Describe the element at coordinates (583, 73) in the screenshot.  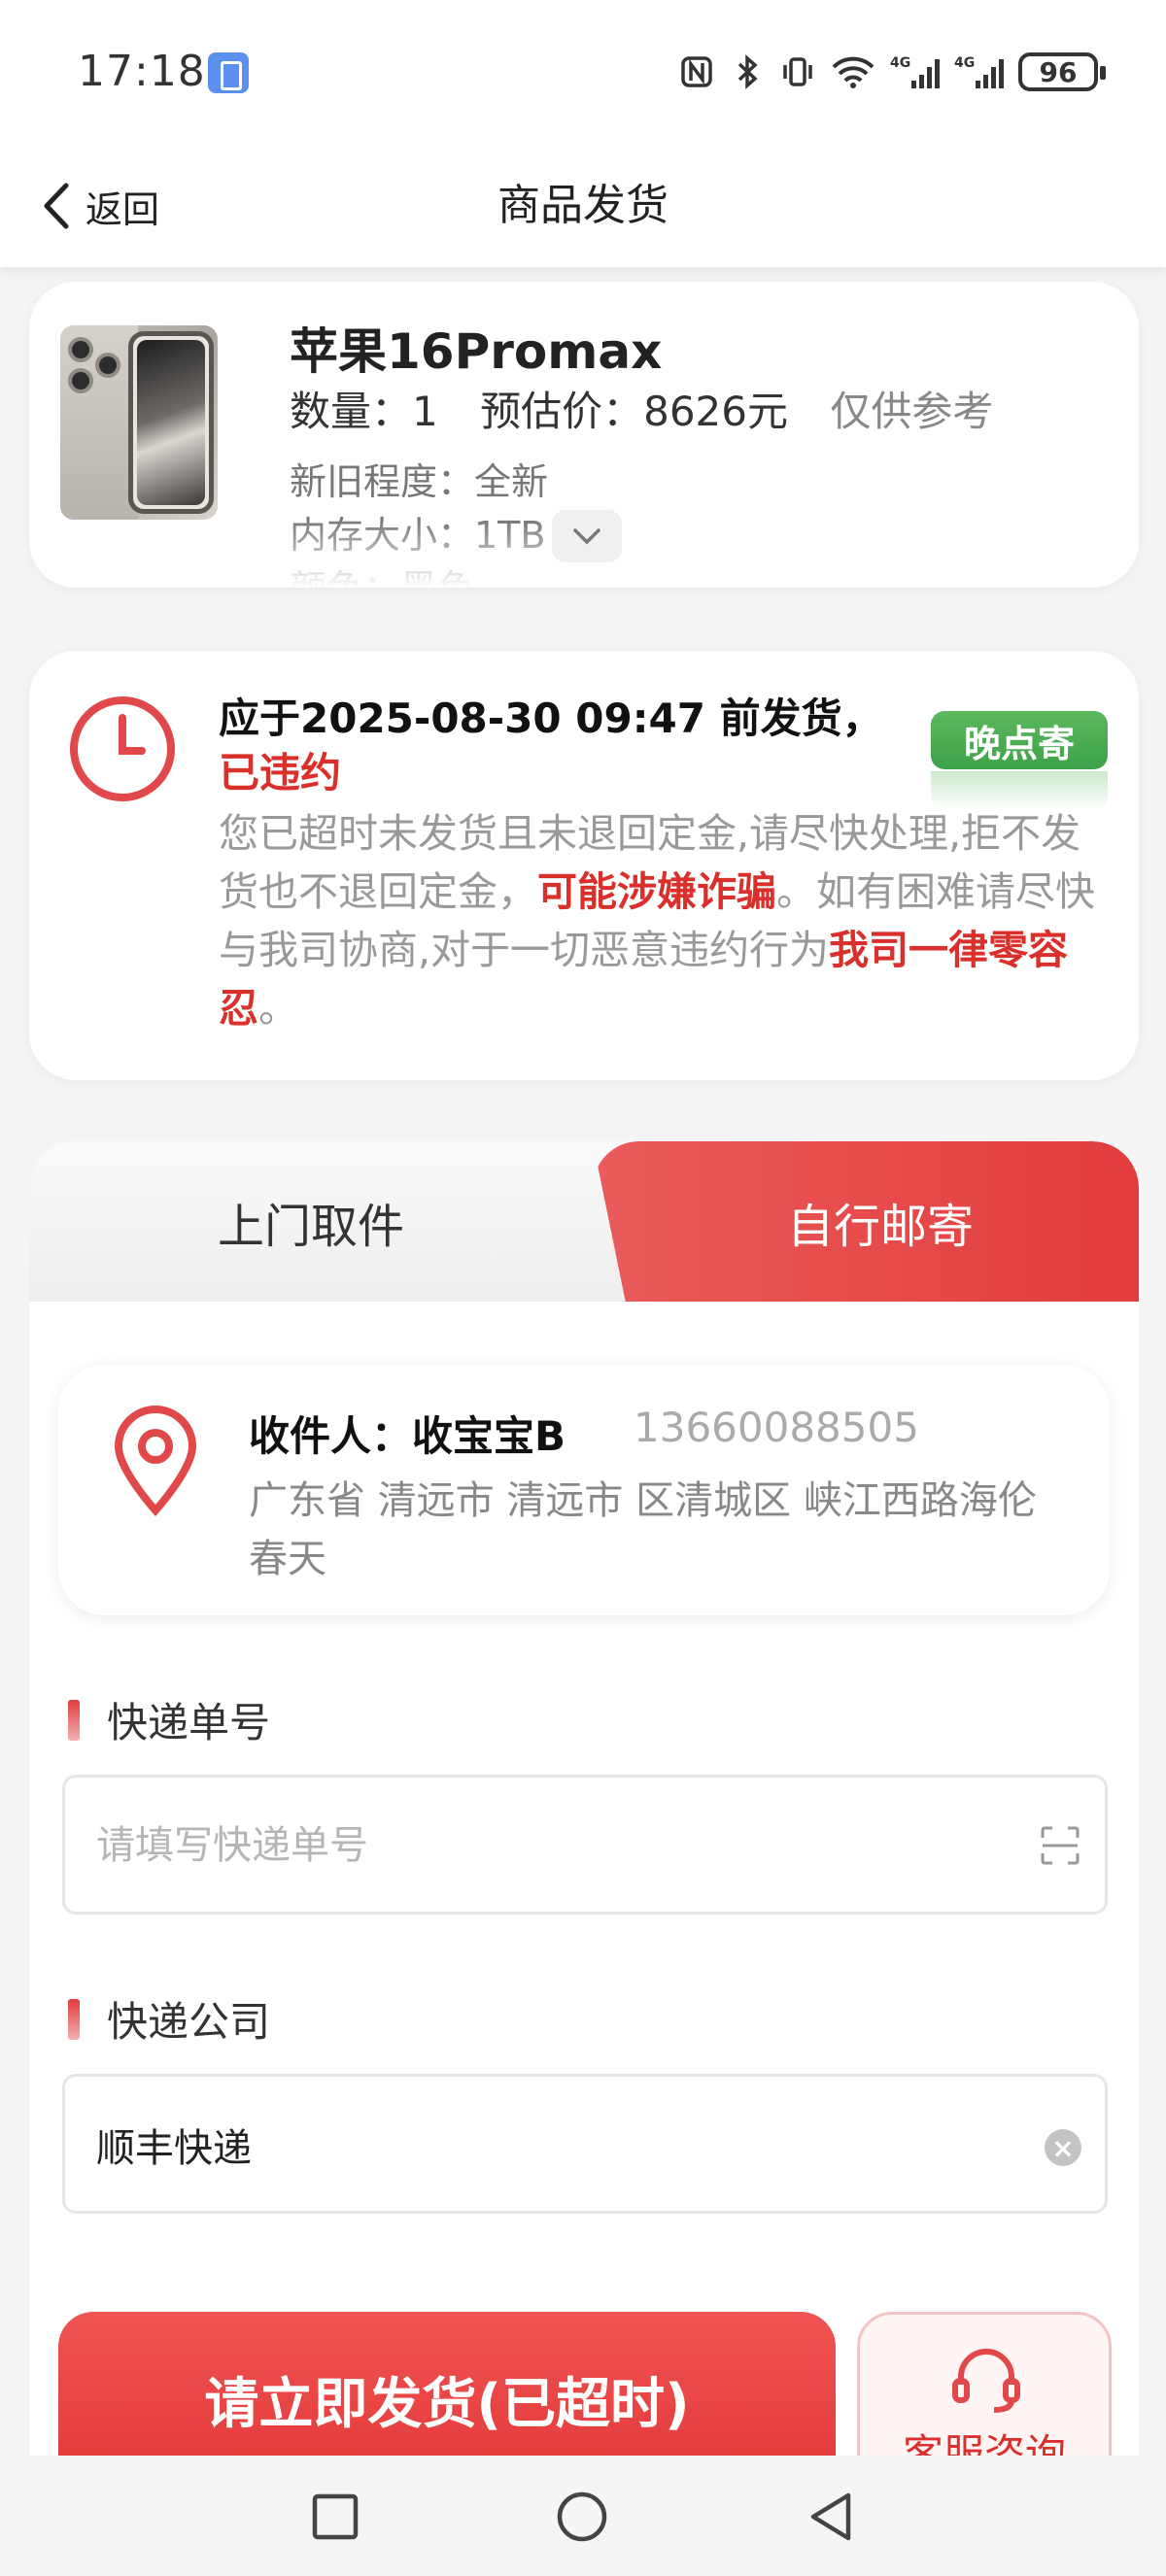
I see `status-bar: 17:18 4G 4G 96` at that location.